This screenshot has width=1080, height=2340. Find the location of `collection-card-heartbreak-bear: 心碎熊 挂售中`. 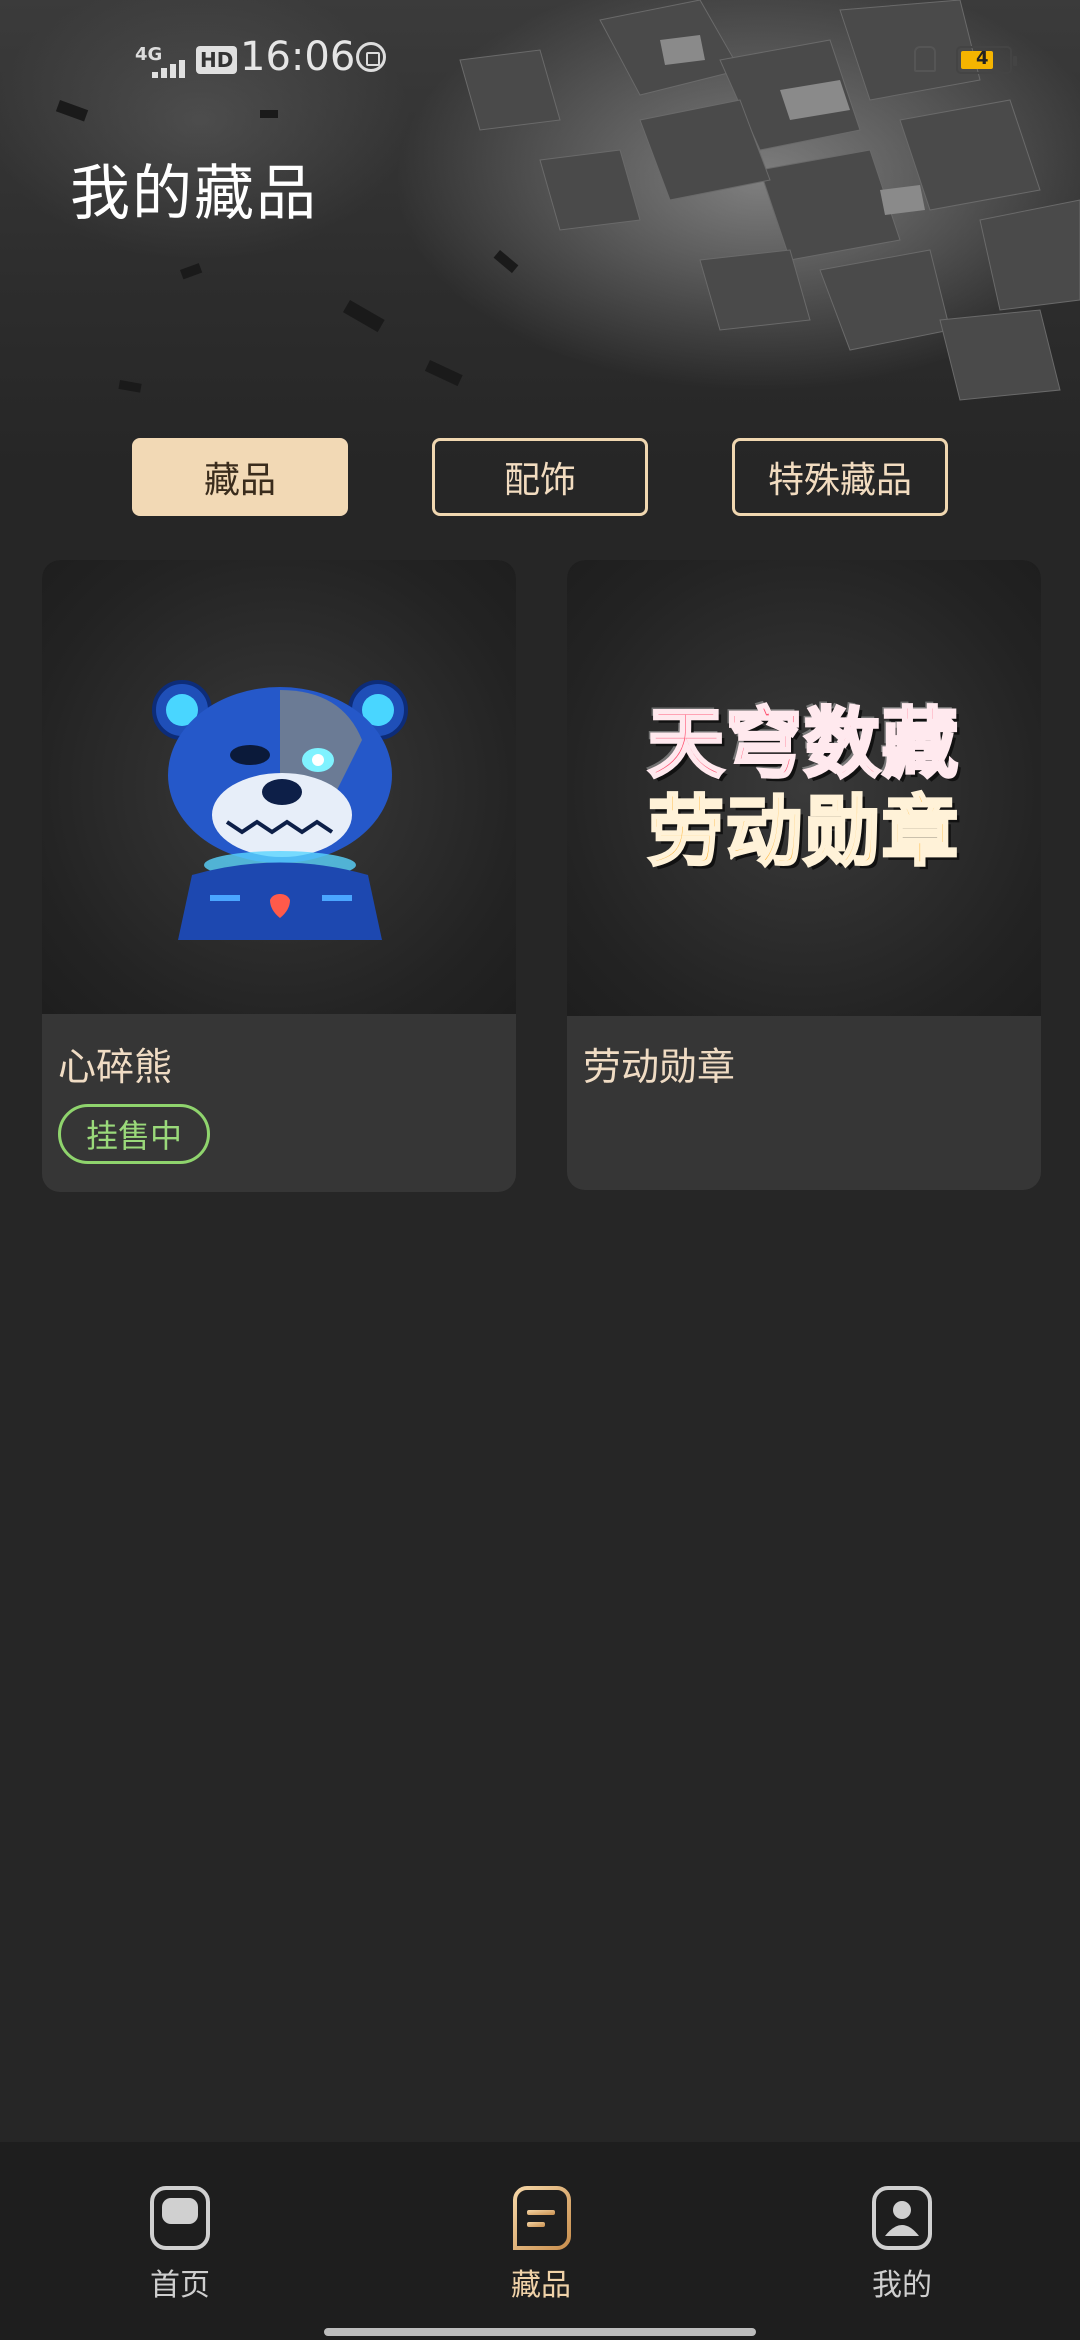

collection-card-heartbreak-bear: 心碎熊 挂售中 is located at coordinates (279, 876).